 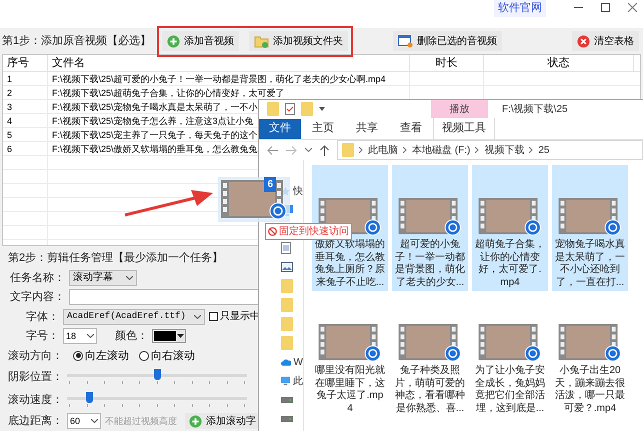 I want to click on color-picker, so click(x=169, y=336).